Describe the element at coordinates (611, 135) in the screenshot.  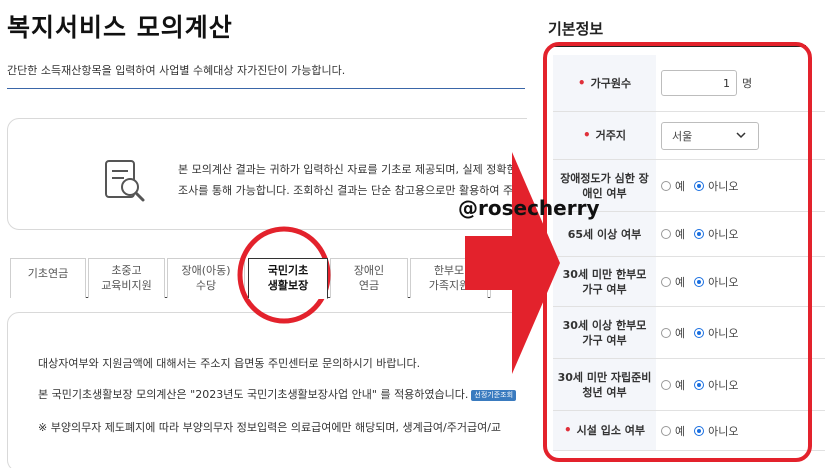
I see `residence-label-text: 거주지` at that location.